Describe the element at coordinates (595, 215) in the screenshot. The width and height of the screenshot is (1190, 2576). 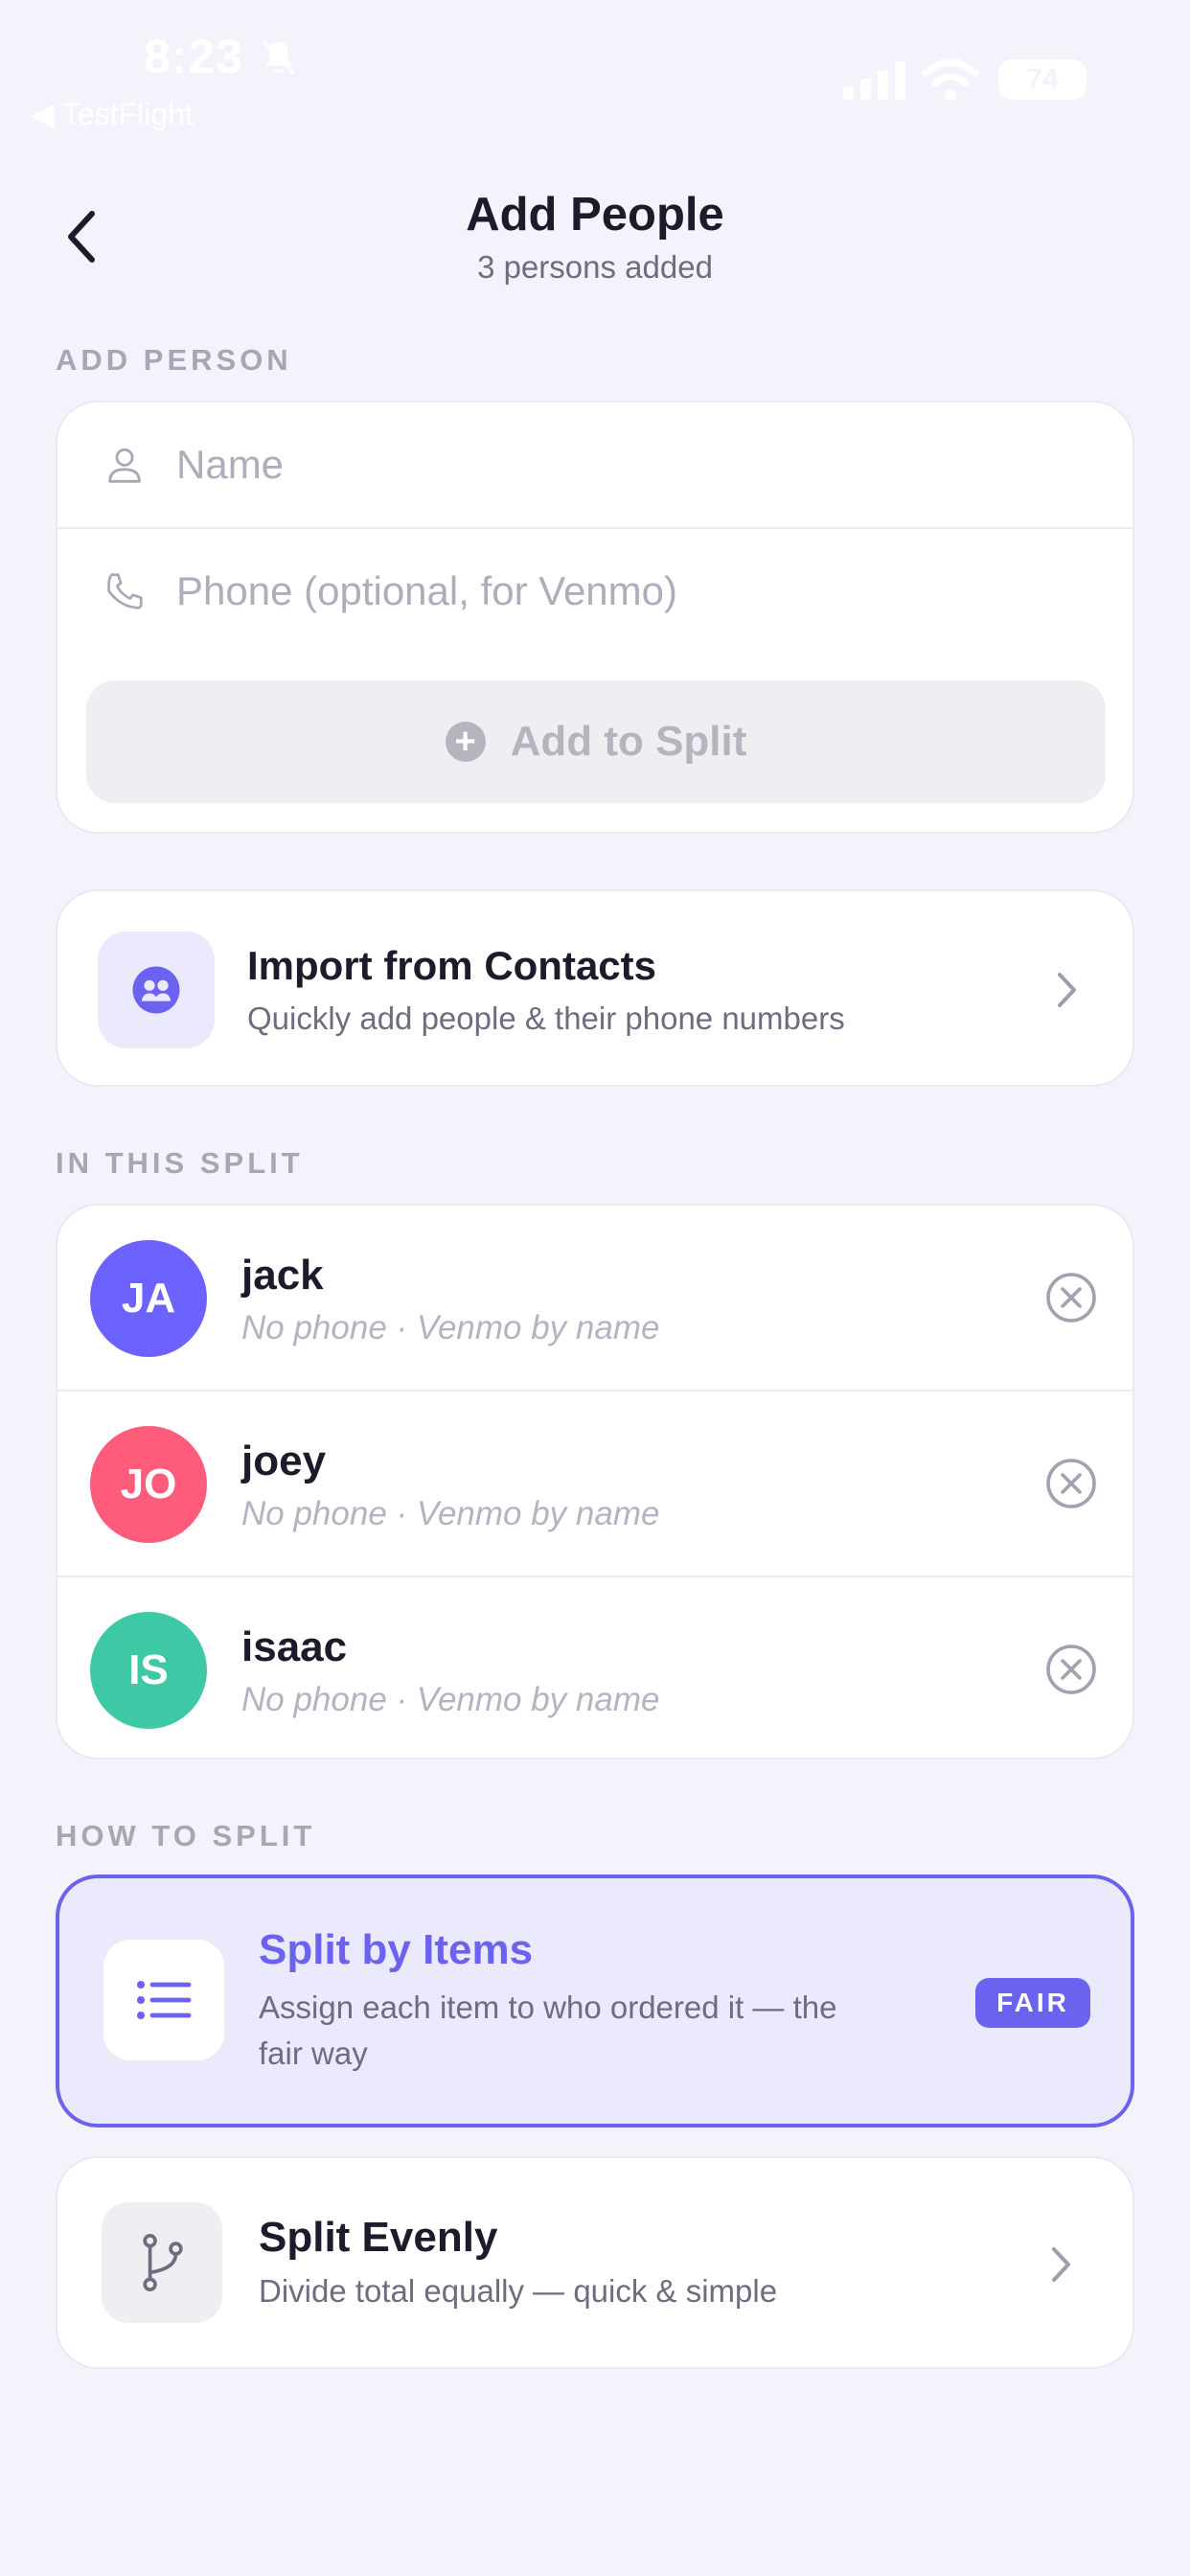
I see `page-title: Add People` at that location.